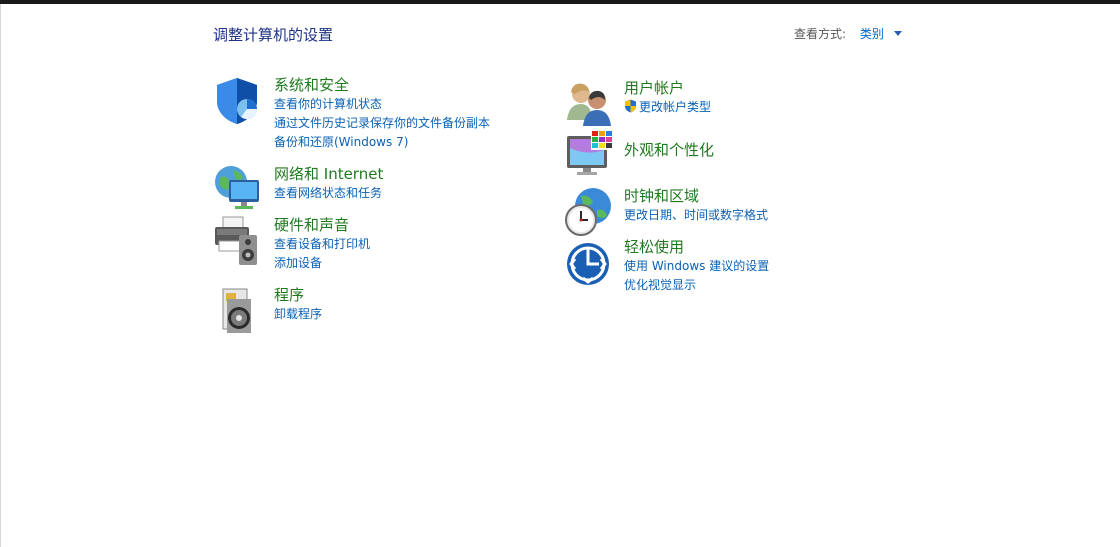 The width and height of the screenshot is (1120, 547). I want to click on network-globe-icon, so click(239, 190).